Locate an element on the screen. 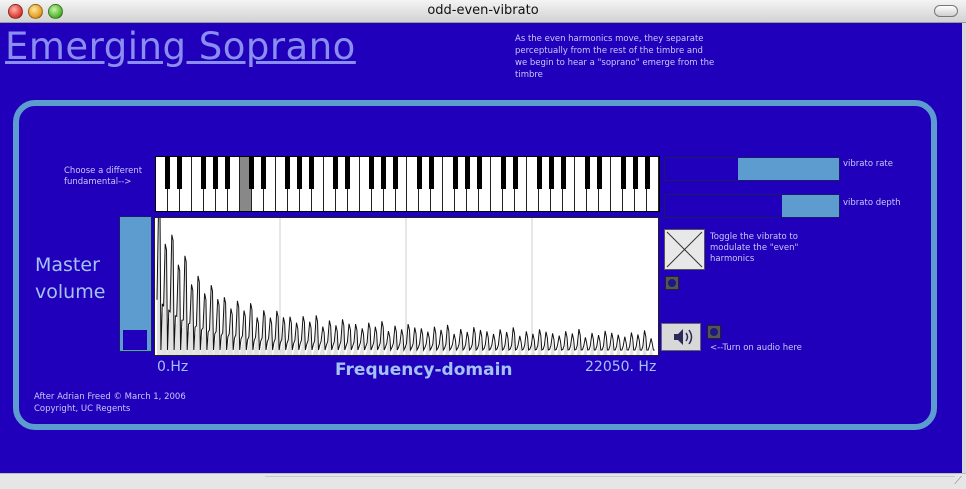 The image size is (966, 489). master-volume-level is located at coordinates (135, 340).